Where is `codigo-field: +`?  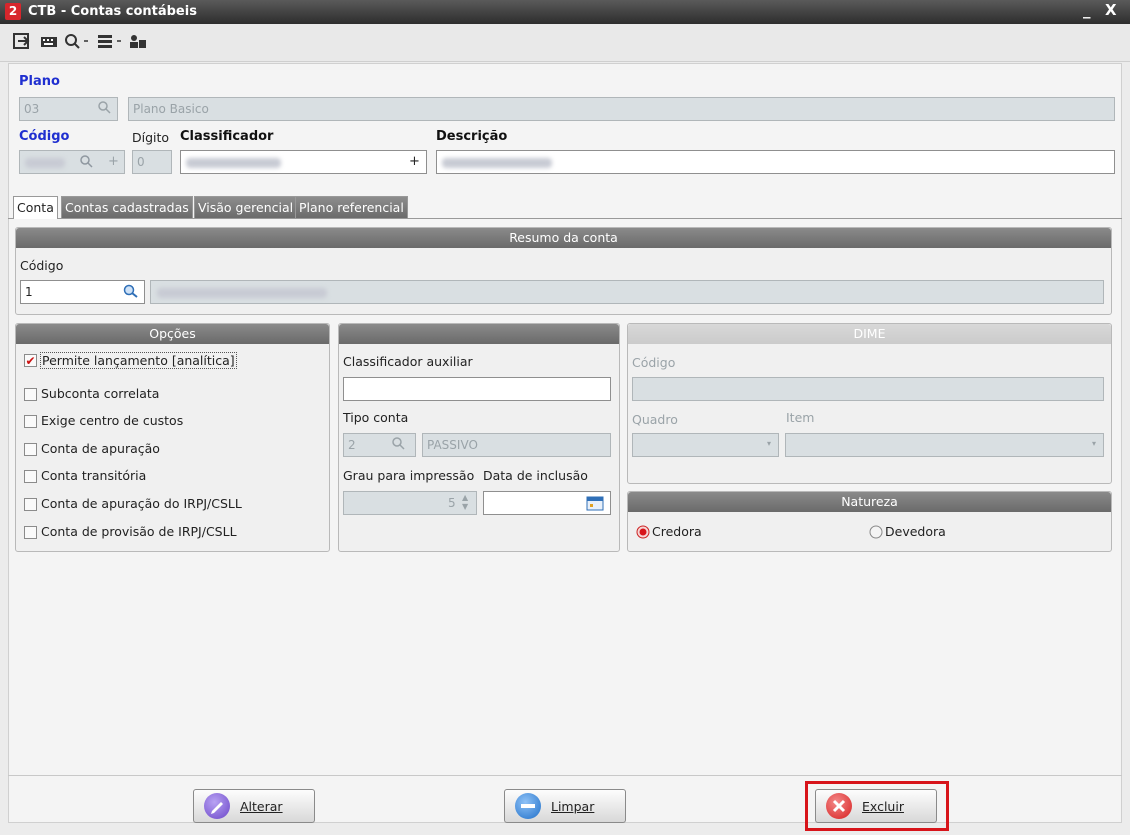
codigo-field: + is located at coordinates (72, 162).